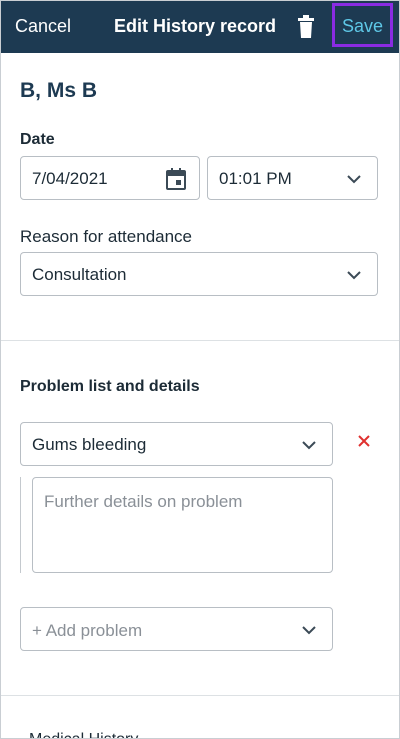 The width and height of the screenshot is (400, 739). I want to click on problem-details-textarea: Further details on problem, so click(182, 525).